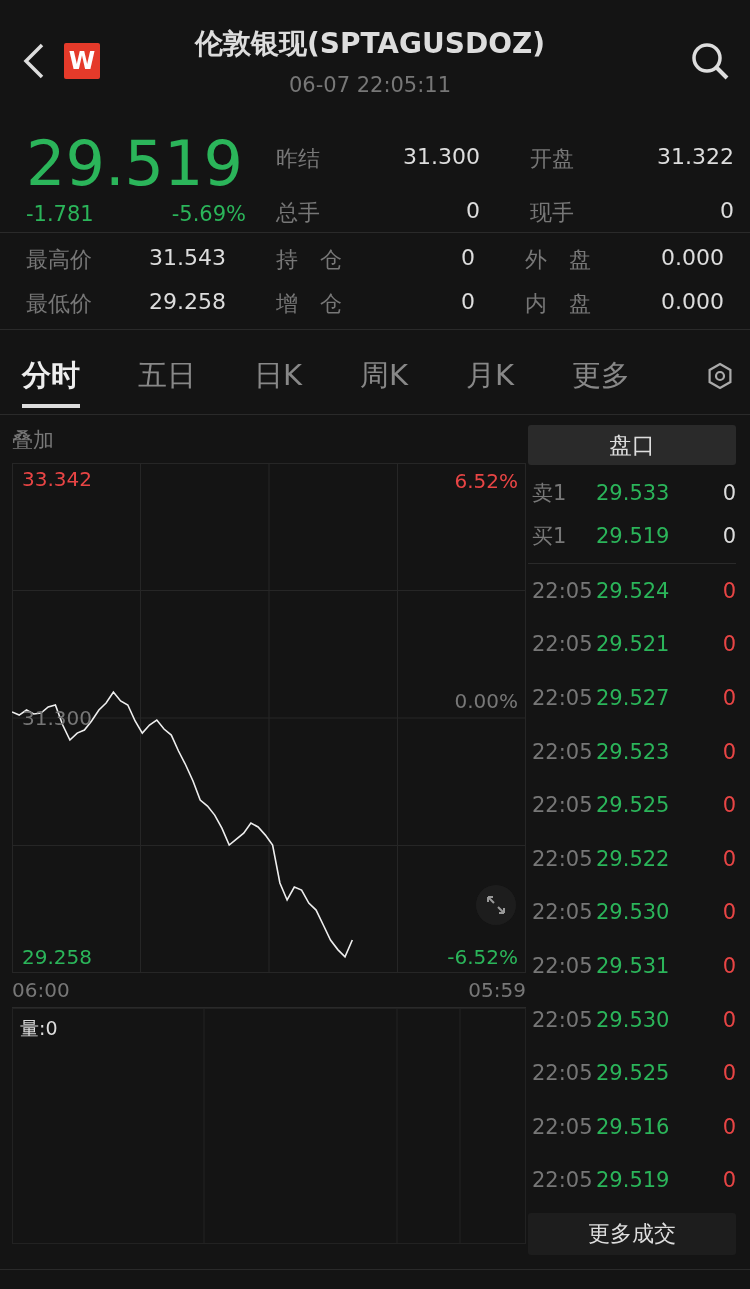 The image size is (750, 1289). Describe the element at coordinates (549, 536) in the screenshot. I see `book-label: 买1` at that location.